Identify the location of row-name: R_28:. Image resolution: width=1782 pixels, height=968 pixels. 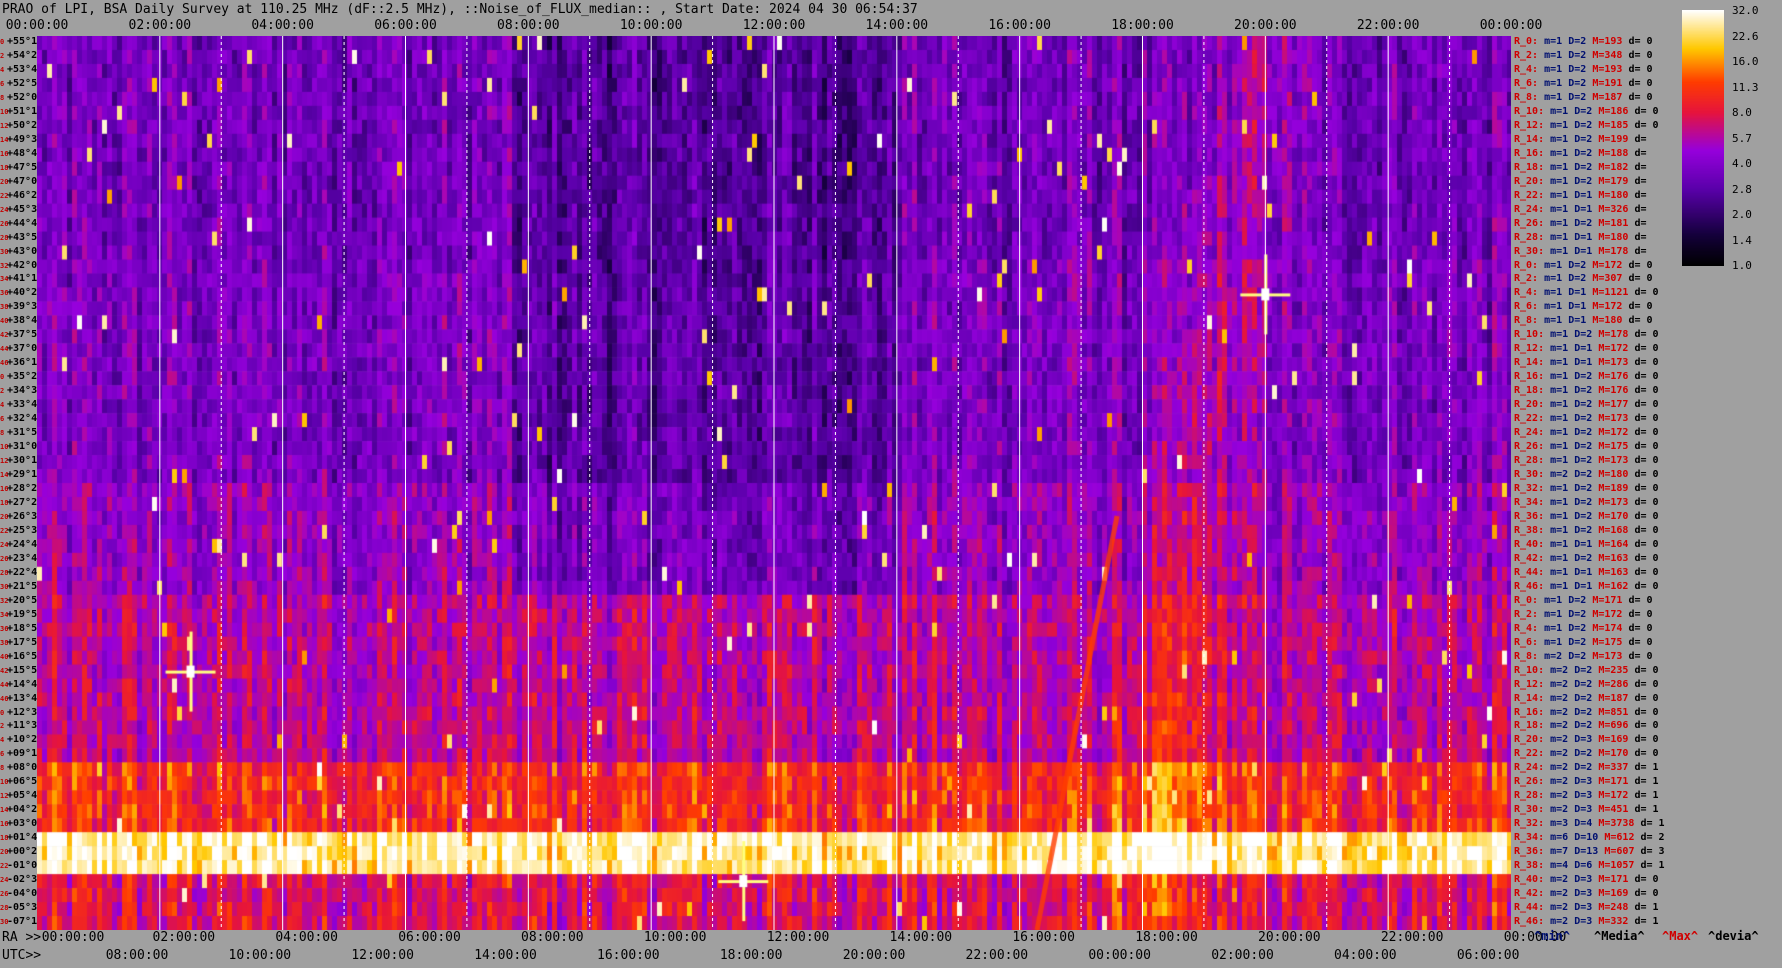
(1529, 237).